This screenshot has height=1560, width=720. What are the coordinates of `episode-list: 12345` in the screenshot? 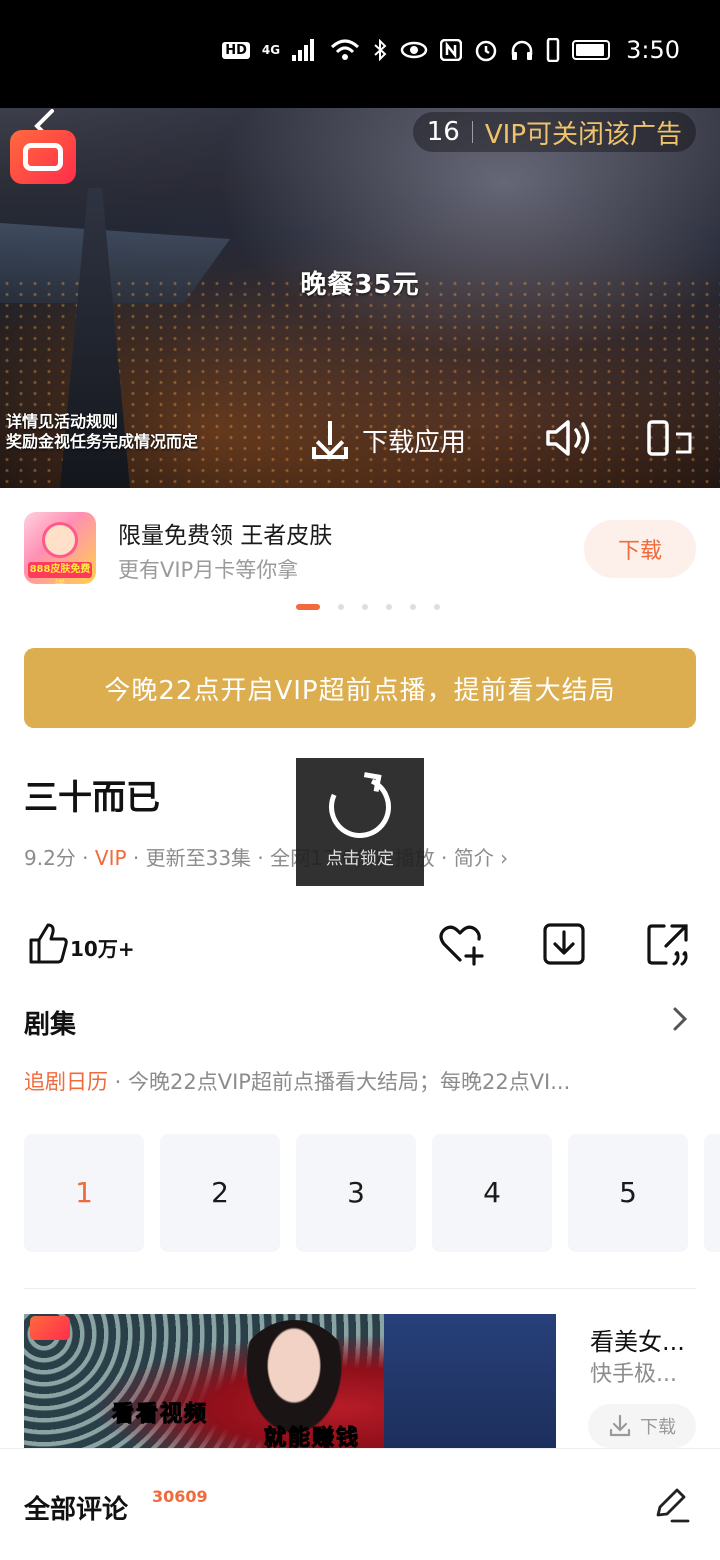 It's located at (372, 1193).